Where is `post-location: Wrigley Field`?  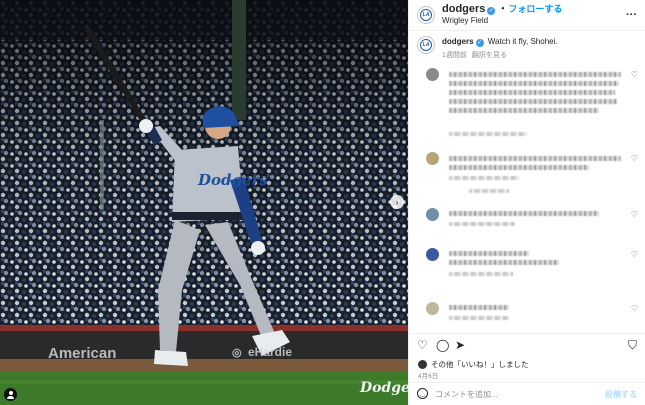
post-location: Wrigley Field is located at coordinates (502, 20).